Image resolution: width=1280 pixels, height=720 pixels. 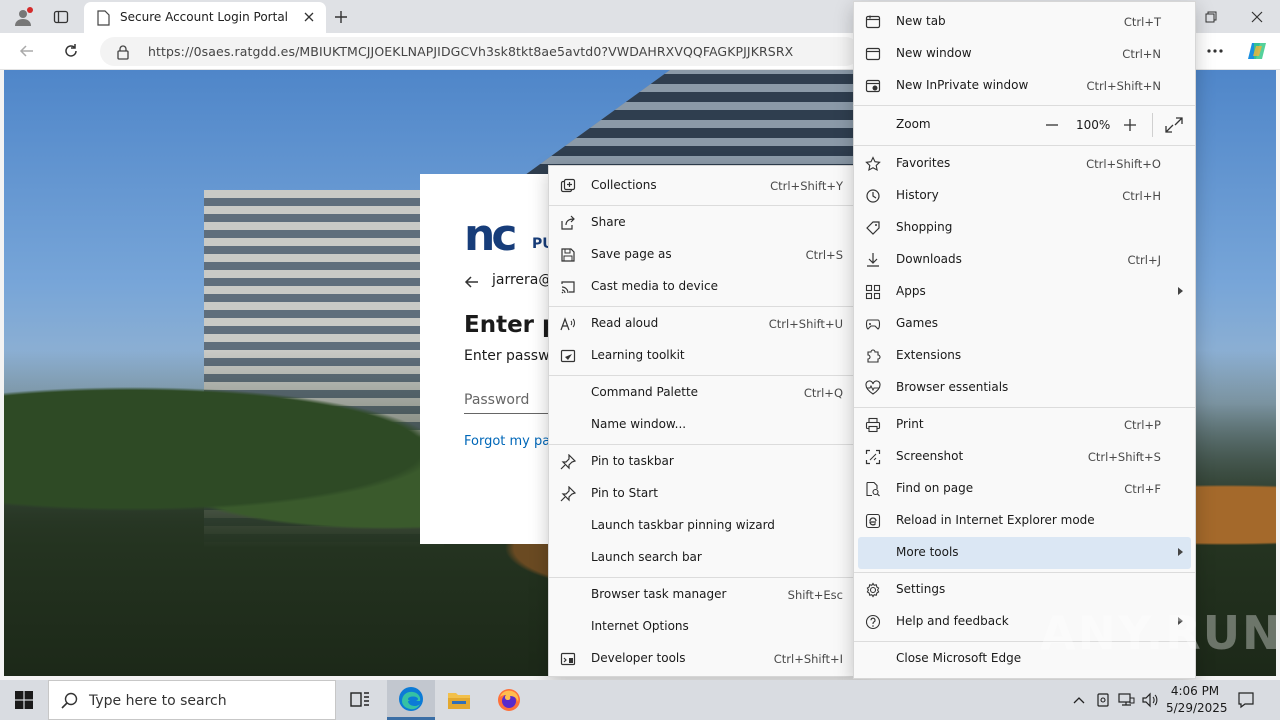 What do you see at coordinates (806, 186) in the screenshot?
I see `menu-item-shortcut: Ctrl+Shift+Y` at bounding box center [806, 186].